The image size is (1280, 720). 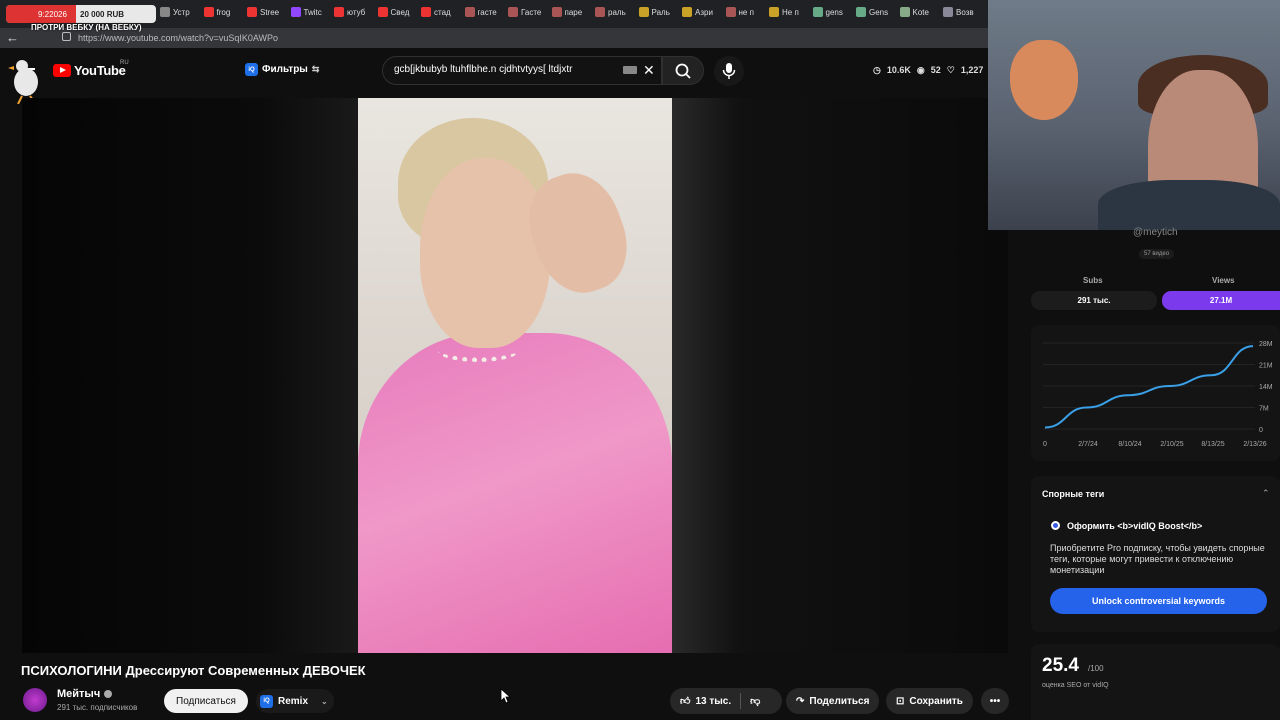 What do you see at coordinates (1096, 668) in the screenshot?
I see `seo-max: /100` at bounding box center [1096, 668].